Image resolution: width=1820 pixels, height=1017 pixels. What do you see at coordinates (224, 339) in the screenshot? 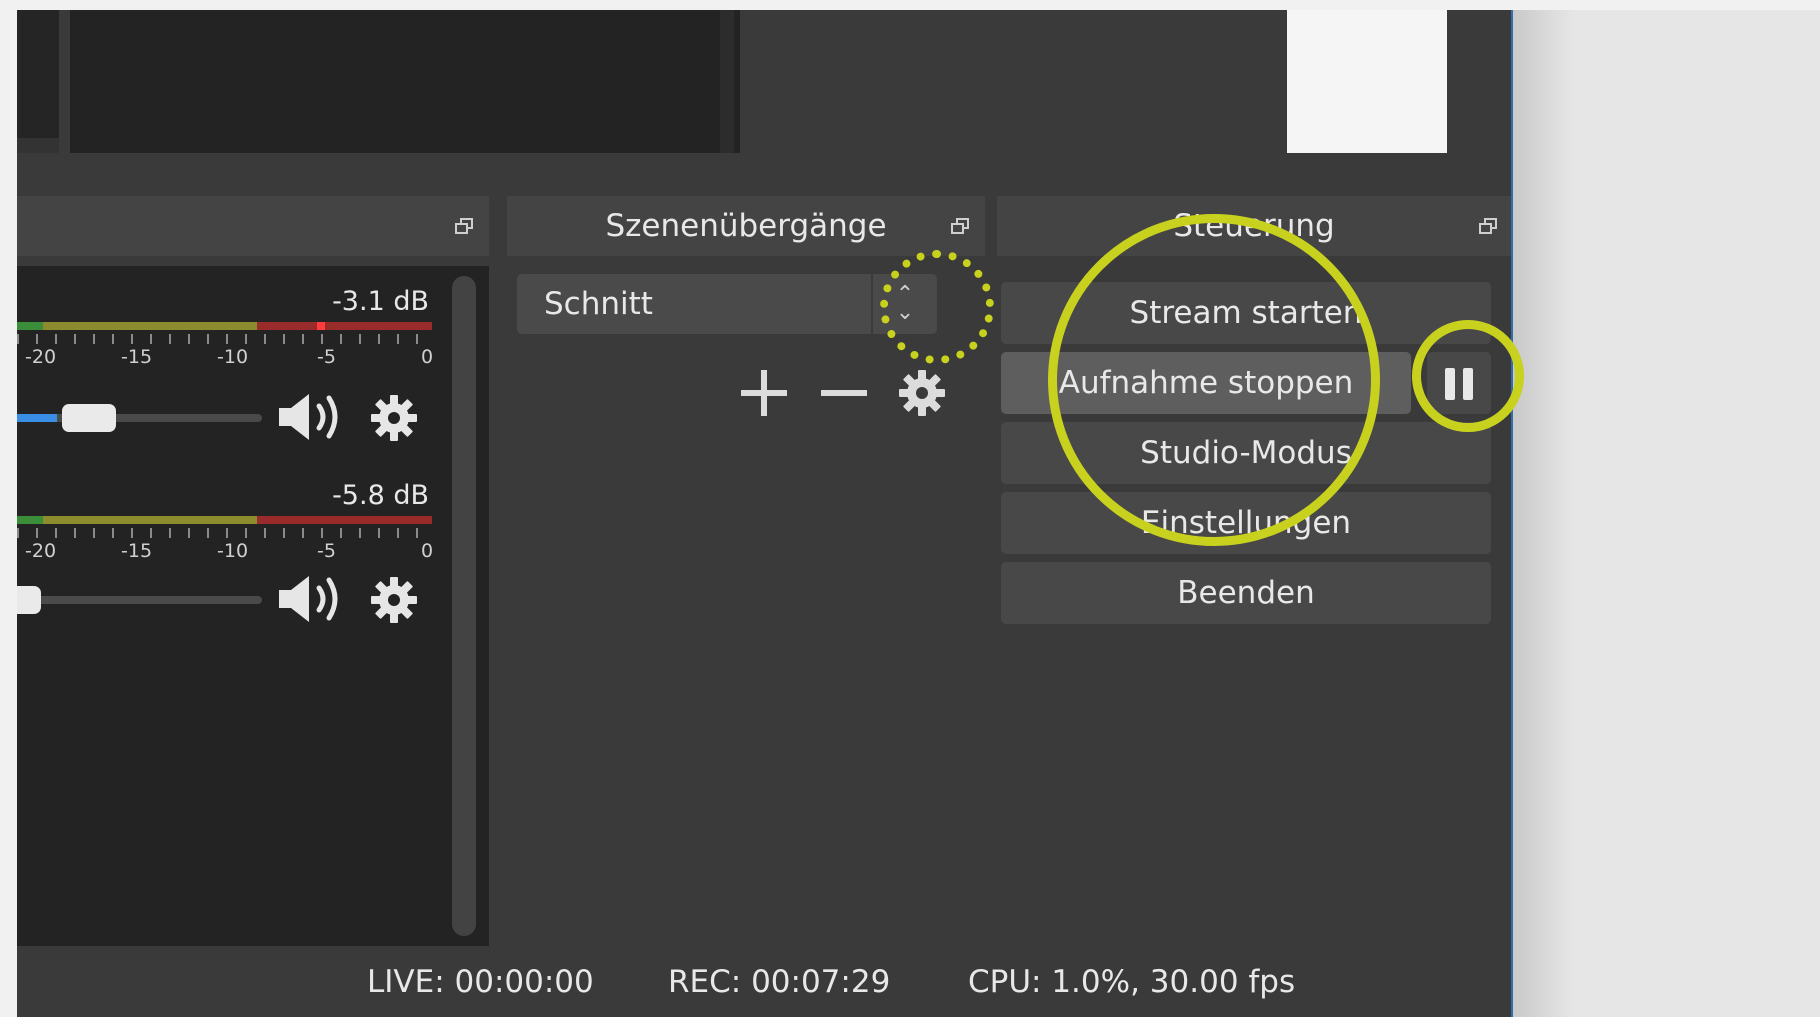
I see `channel-1-ticks` at bounding box center [224, 339].